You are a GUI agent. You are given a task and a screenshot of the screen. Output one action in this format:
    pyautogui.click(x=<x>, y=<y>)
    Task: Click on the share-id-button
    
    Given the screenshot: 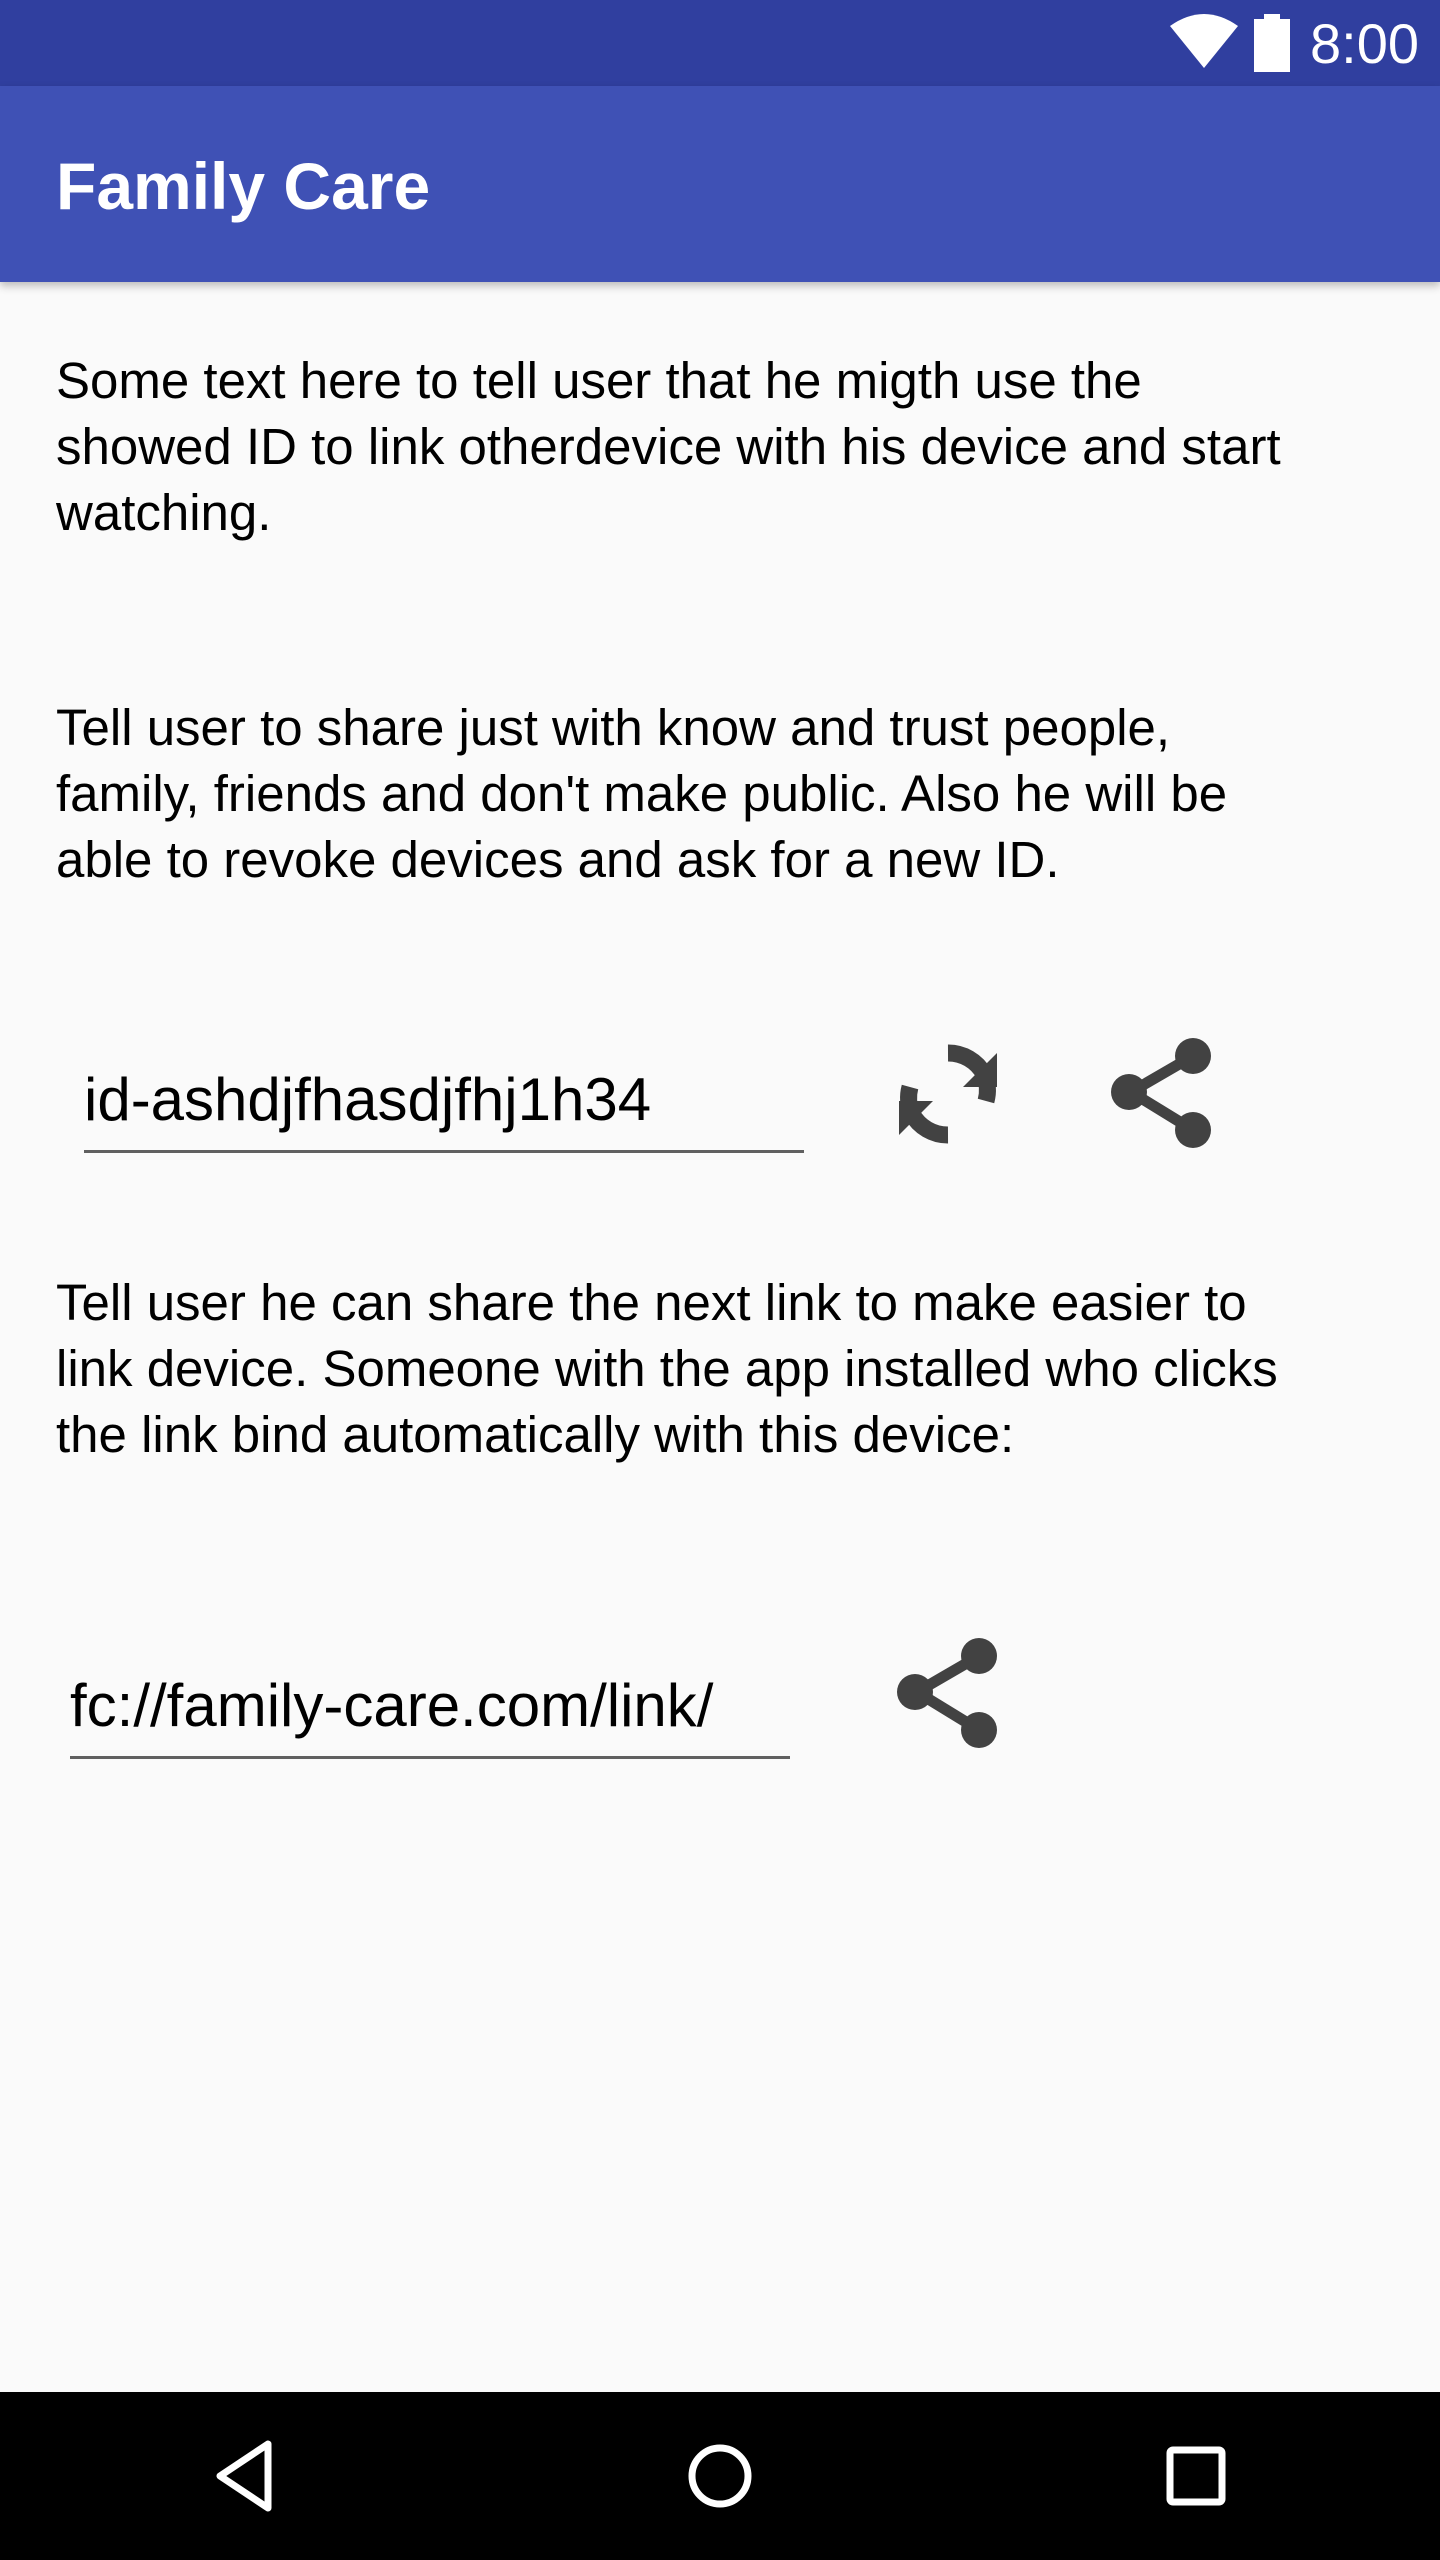 What is the action you would take?
    pyautogui.click(x=1162, y=1094)
    